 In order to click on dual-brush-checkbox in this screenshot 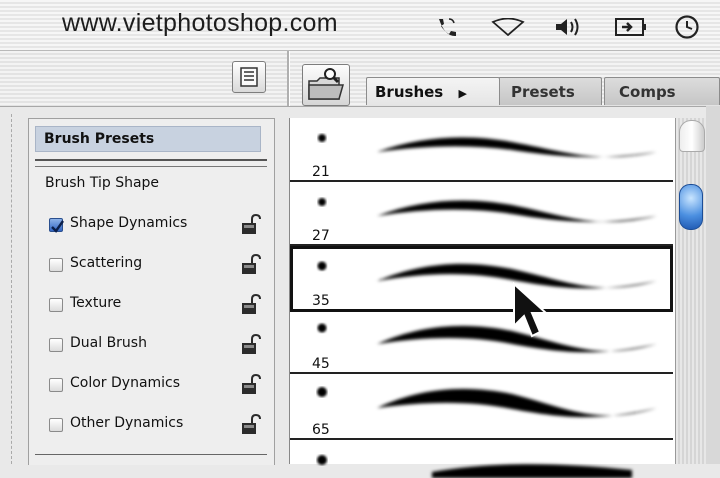, I will do `click(56, 345)`.